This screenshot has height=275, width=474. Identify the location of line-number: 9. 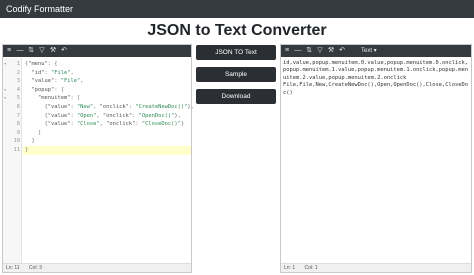
(18, 132).